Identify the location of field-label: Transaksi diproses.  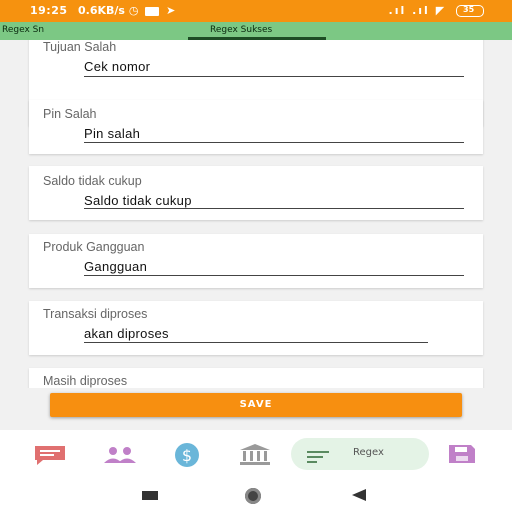
(95, 314).